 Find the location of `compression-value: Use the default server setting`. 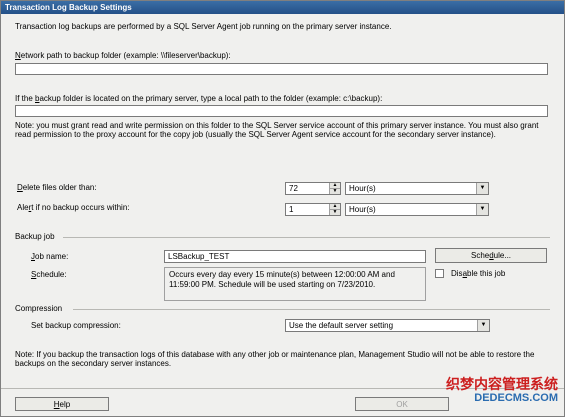

compression-value: Use the default server setting is located at coordinates (341, 325).